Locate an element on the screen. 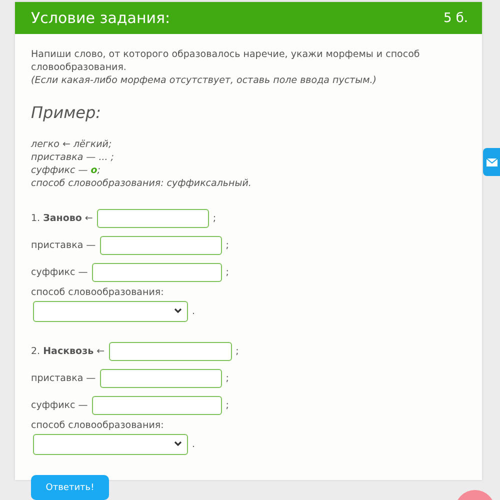 The width and height of the screenshot is (500, 500). example-line: суффикс — о; is located at coordinates (66, 170).